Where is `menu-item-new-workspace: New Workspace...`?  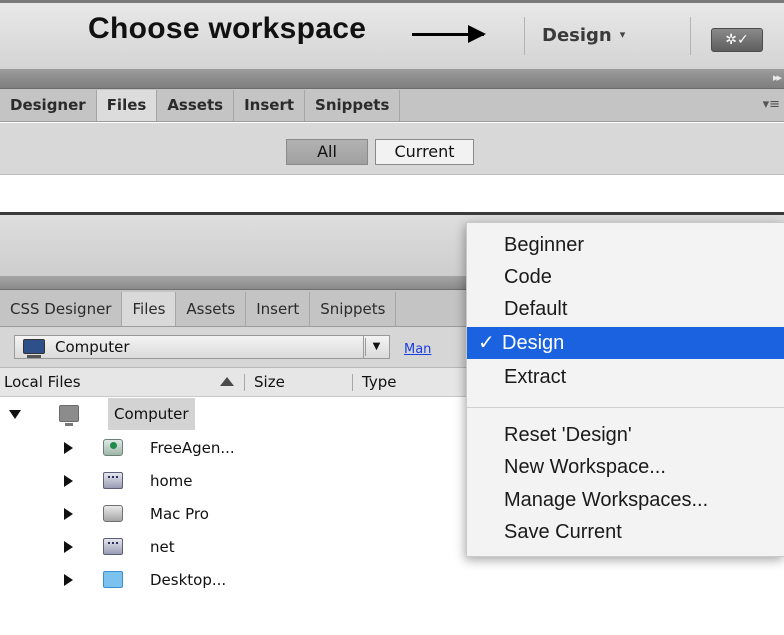 menu-item-new-workspace: New Workspace... is located at coordinates (625, 467).